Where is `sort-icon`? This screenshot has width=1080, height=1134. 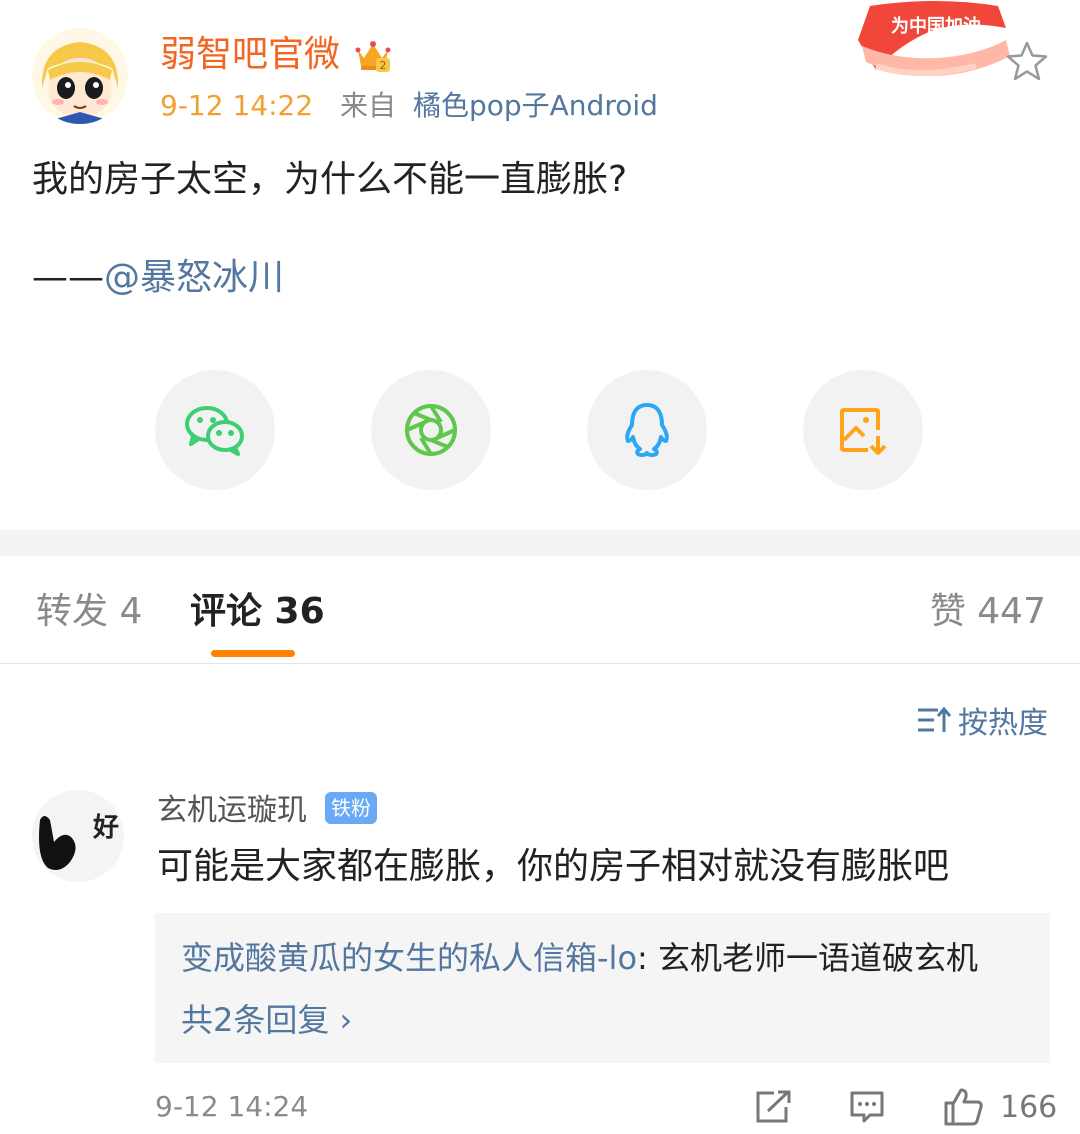 sort-icon is located at coordinates (935, 719).